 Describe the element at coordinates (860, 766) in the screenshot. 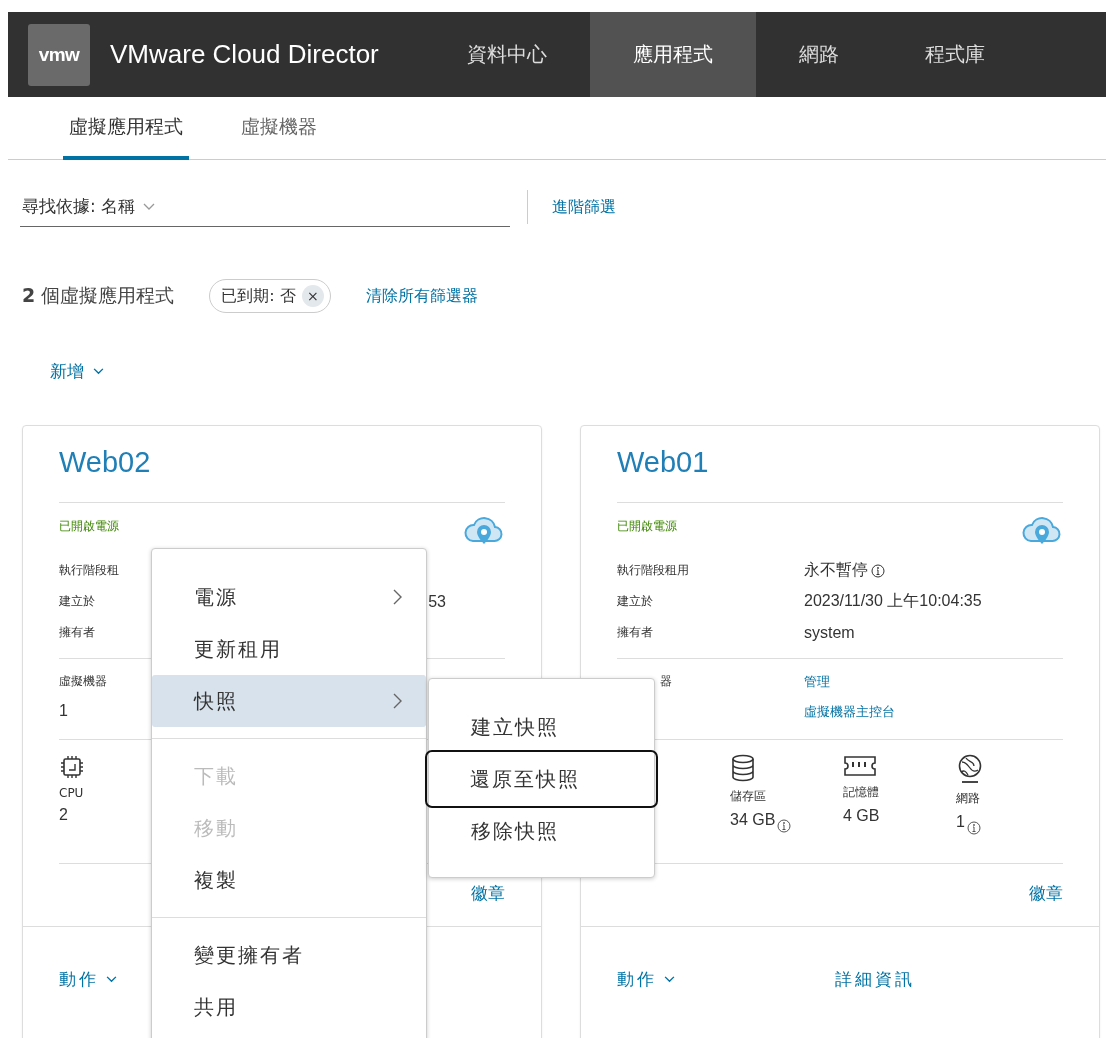

I see `memory-icon` at that location.